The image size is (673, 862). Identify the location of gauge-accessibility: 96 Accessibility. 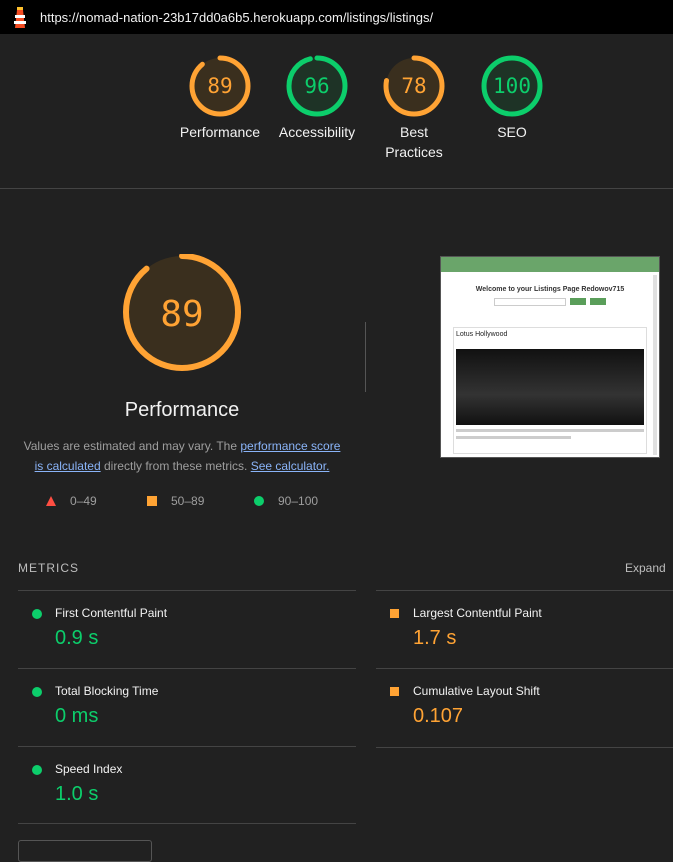
(317, 98).